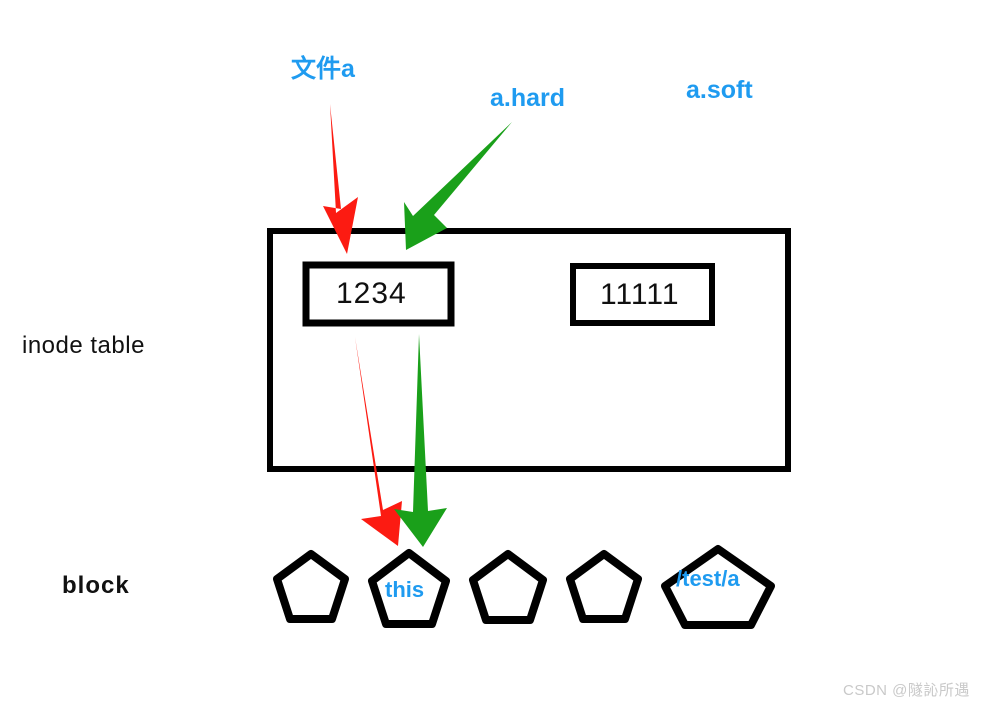 The width and height of the screenshot is (988, 706). I want to click on inode-value-11111: 11111, so click(640, 294).